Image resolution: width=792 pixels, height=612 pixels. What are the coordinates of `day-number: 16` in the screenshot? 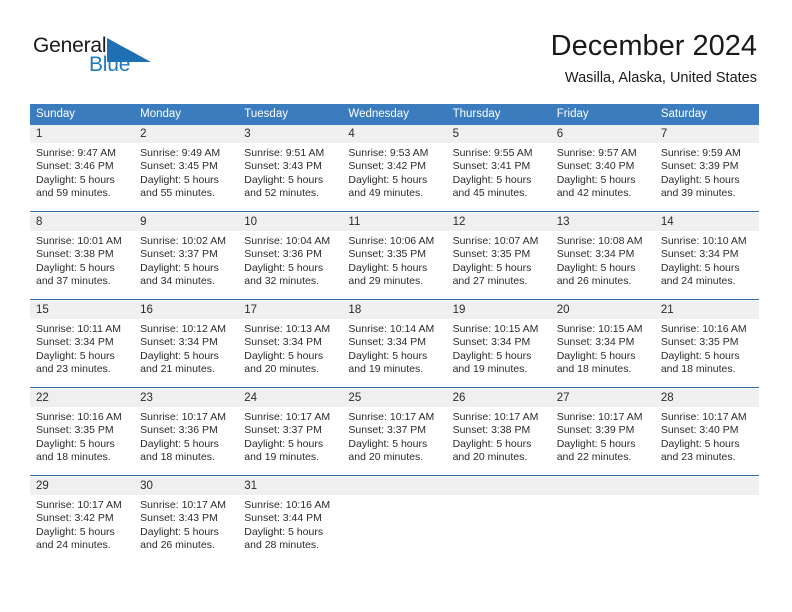 It's located at (186, 310).